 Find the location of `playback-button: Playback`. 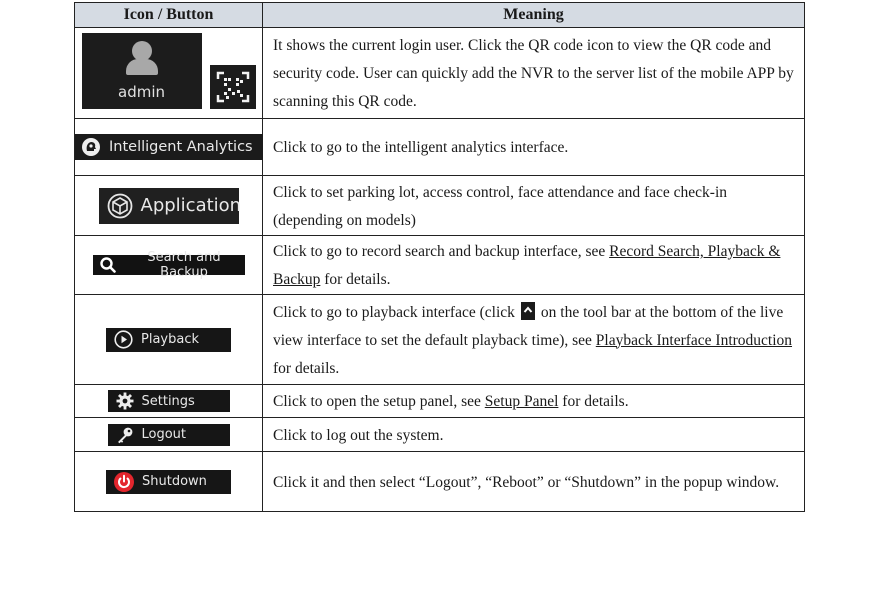

playback-button: Playback is located at coordinates (168, 339).